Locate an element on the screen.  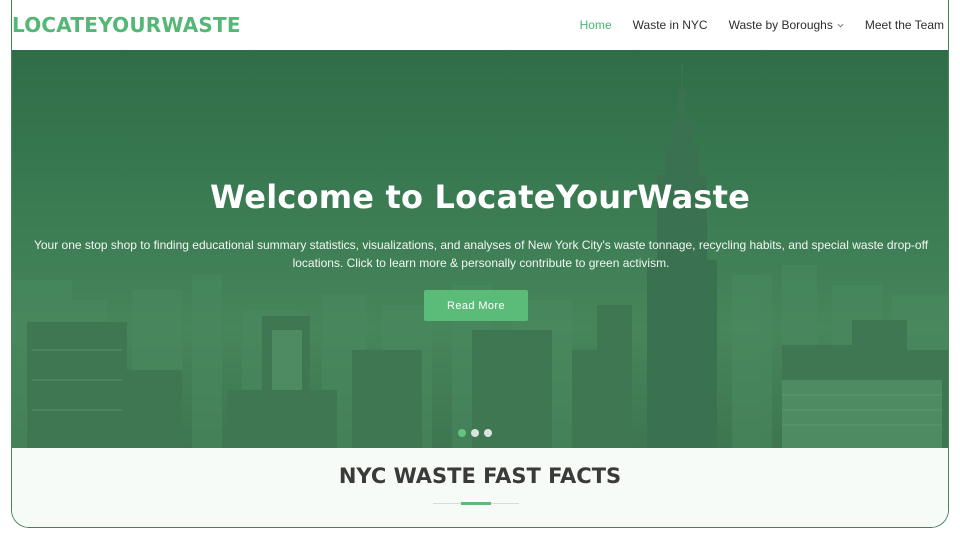
nav-item-waste-by-boroughs: Waste by Boroughs is located at coordinates (786, 25).